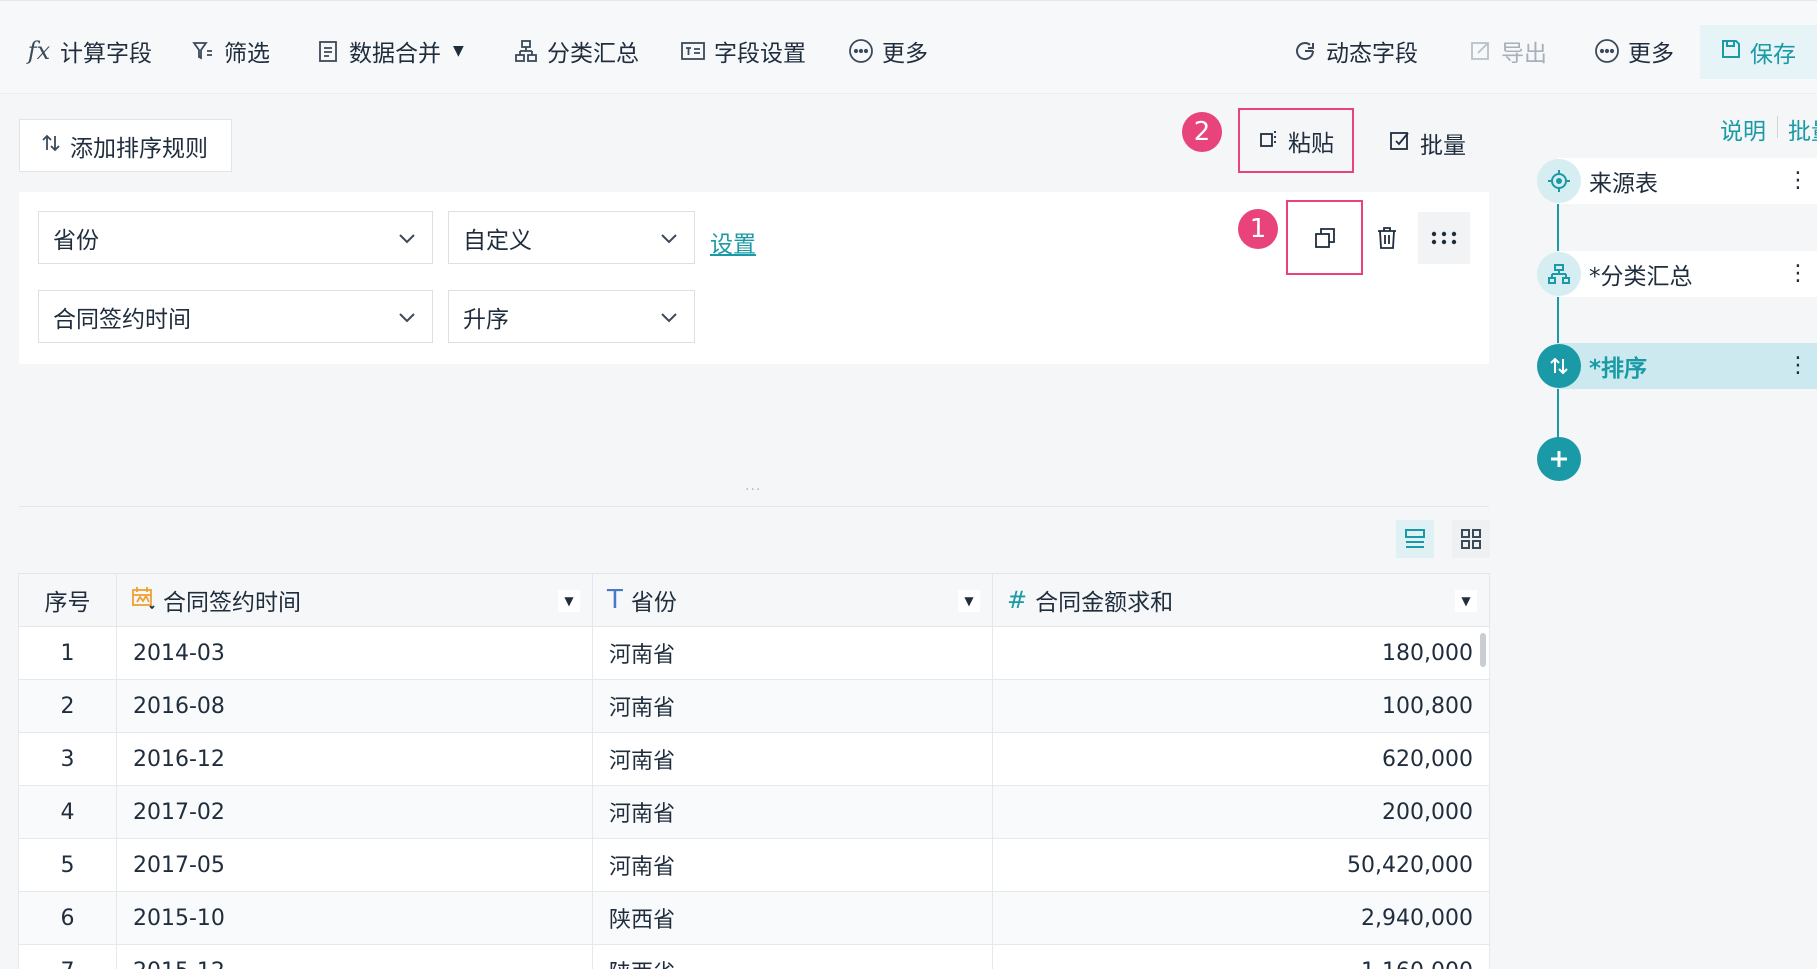 Image resolution: width=1817 pixels, height=969 pixels. What do you see at coordinates (571, 237) in the screenshot?
I see `rule-1-order-select: 自定义` at bounding box center [571, 237].